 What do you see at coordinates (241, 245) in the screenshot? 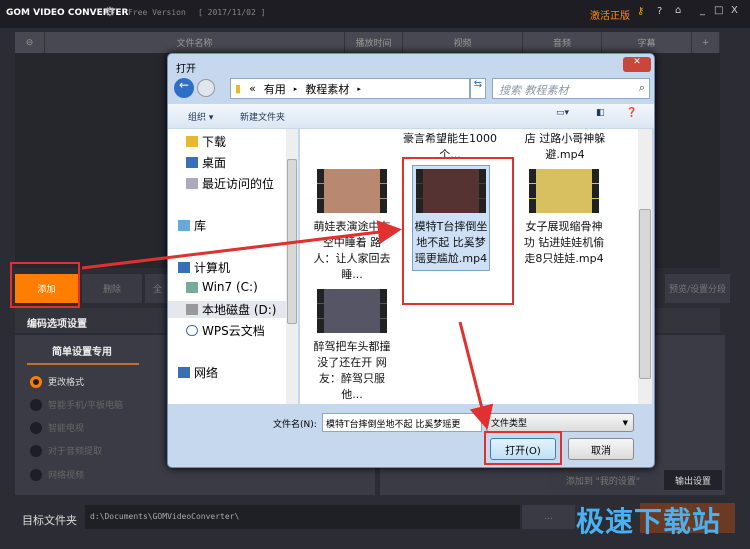
I see `arrow-to-file` at bounding box center [241, 245].